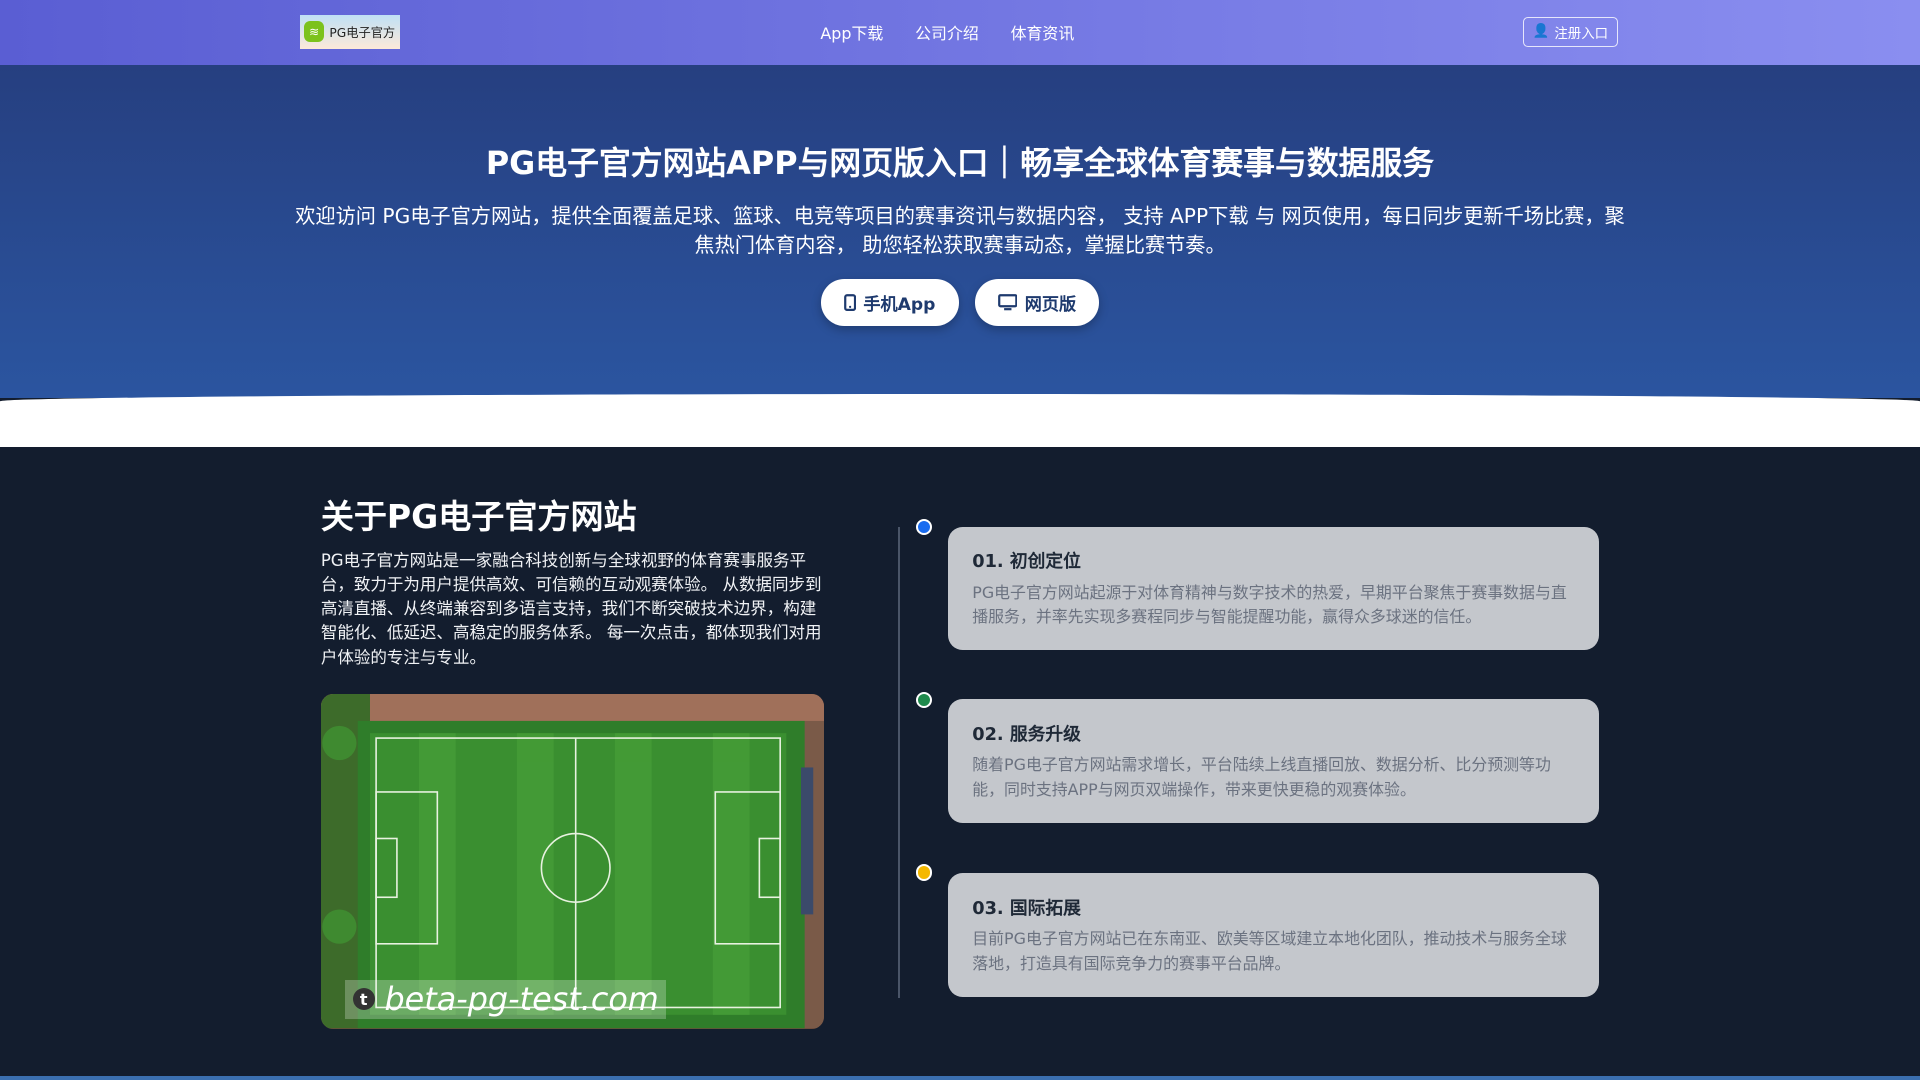 The width and height of the screenshot is (1920, 1080). Describe the element at coordinates (478, 516) in the screenshot. I see `about-title: 关于PG电子官方网站` at that location.